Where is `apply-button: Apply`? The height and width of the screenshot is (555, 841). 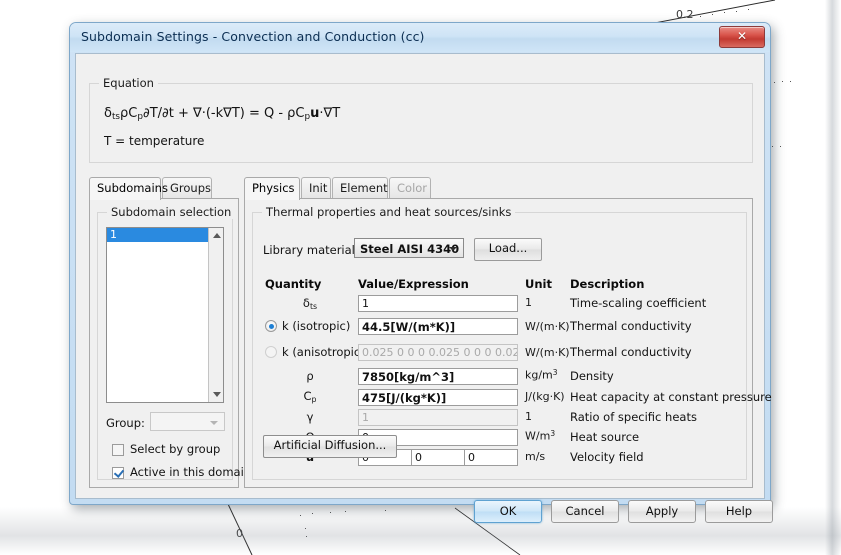
apply-button: Apply is located at coordinates (662, 511).